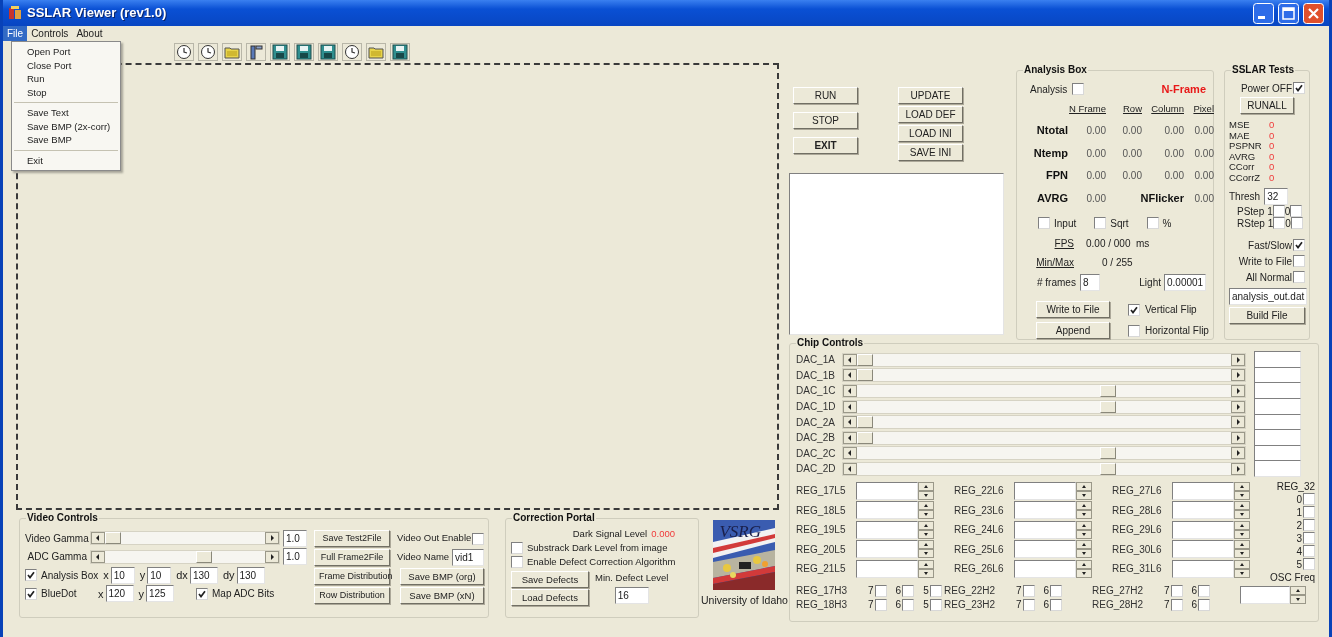 Image resolution: width=1332 pixels, height=637 pixels. I want to click on button: Full Frame2File, so click(352, 557).